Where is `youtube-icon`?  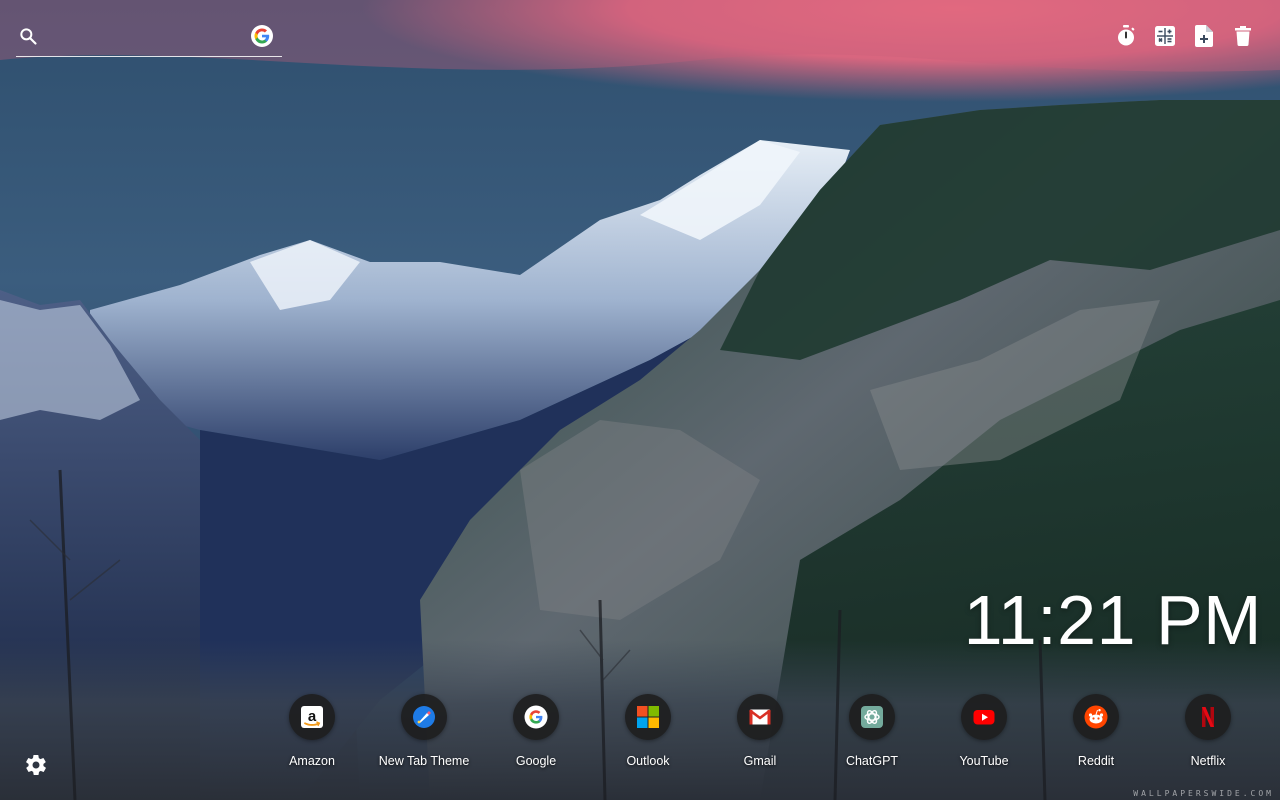 youtube-icon is located at coordinates (984, 717).